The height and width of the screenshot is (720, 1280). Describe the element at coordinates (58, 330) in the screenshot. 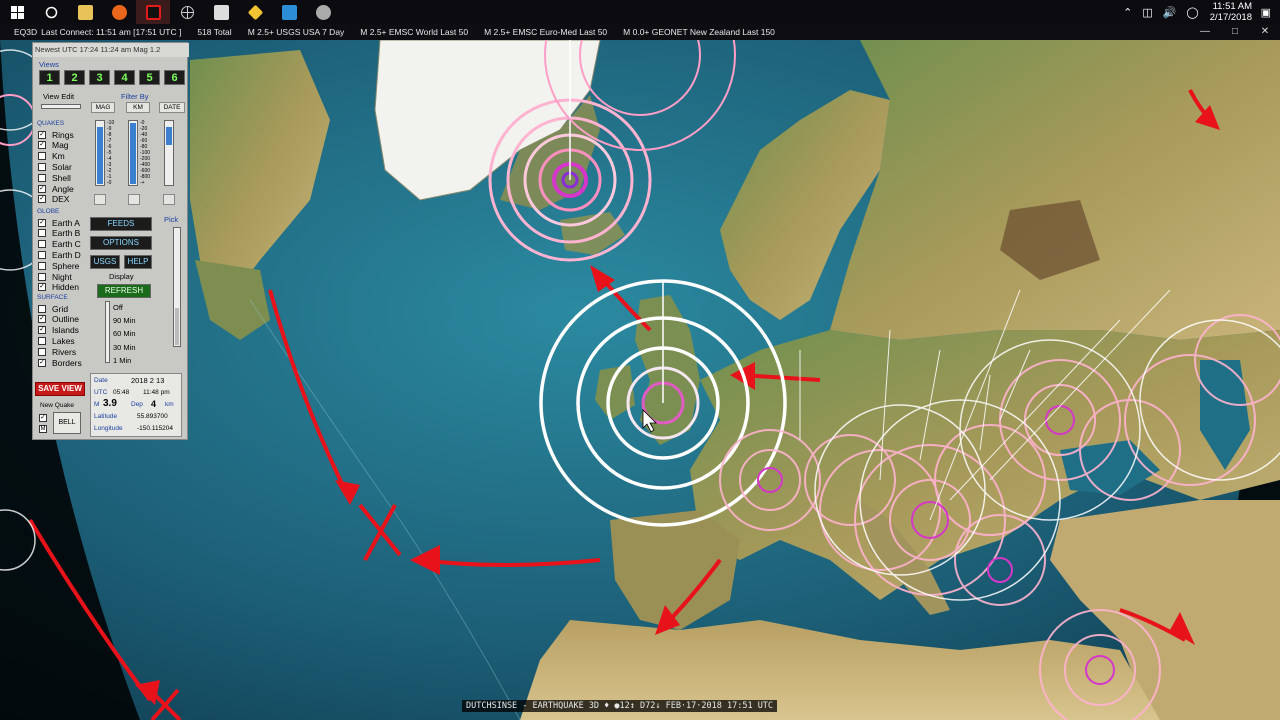

I see `surface-option-islands: ✓ Islands` at that location.